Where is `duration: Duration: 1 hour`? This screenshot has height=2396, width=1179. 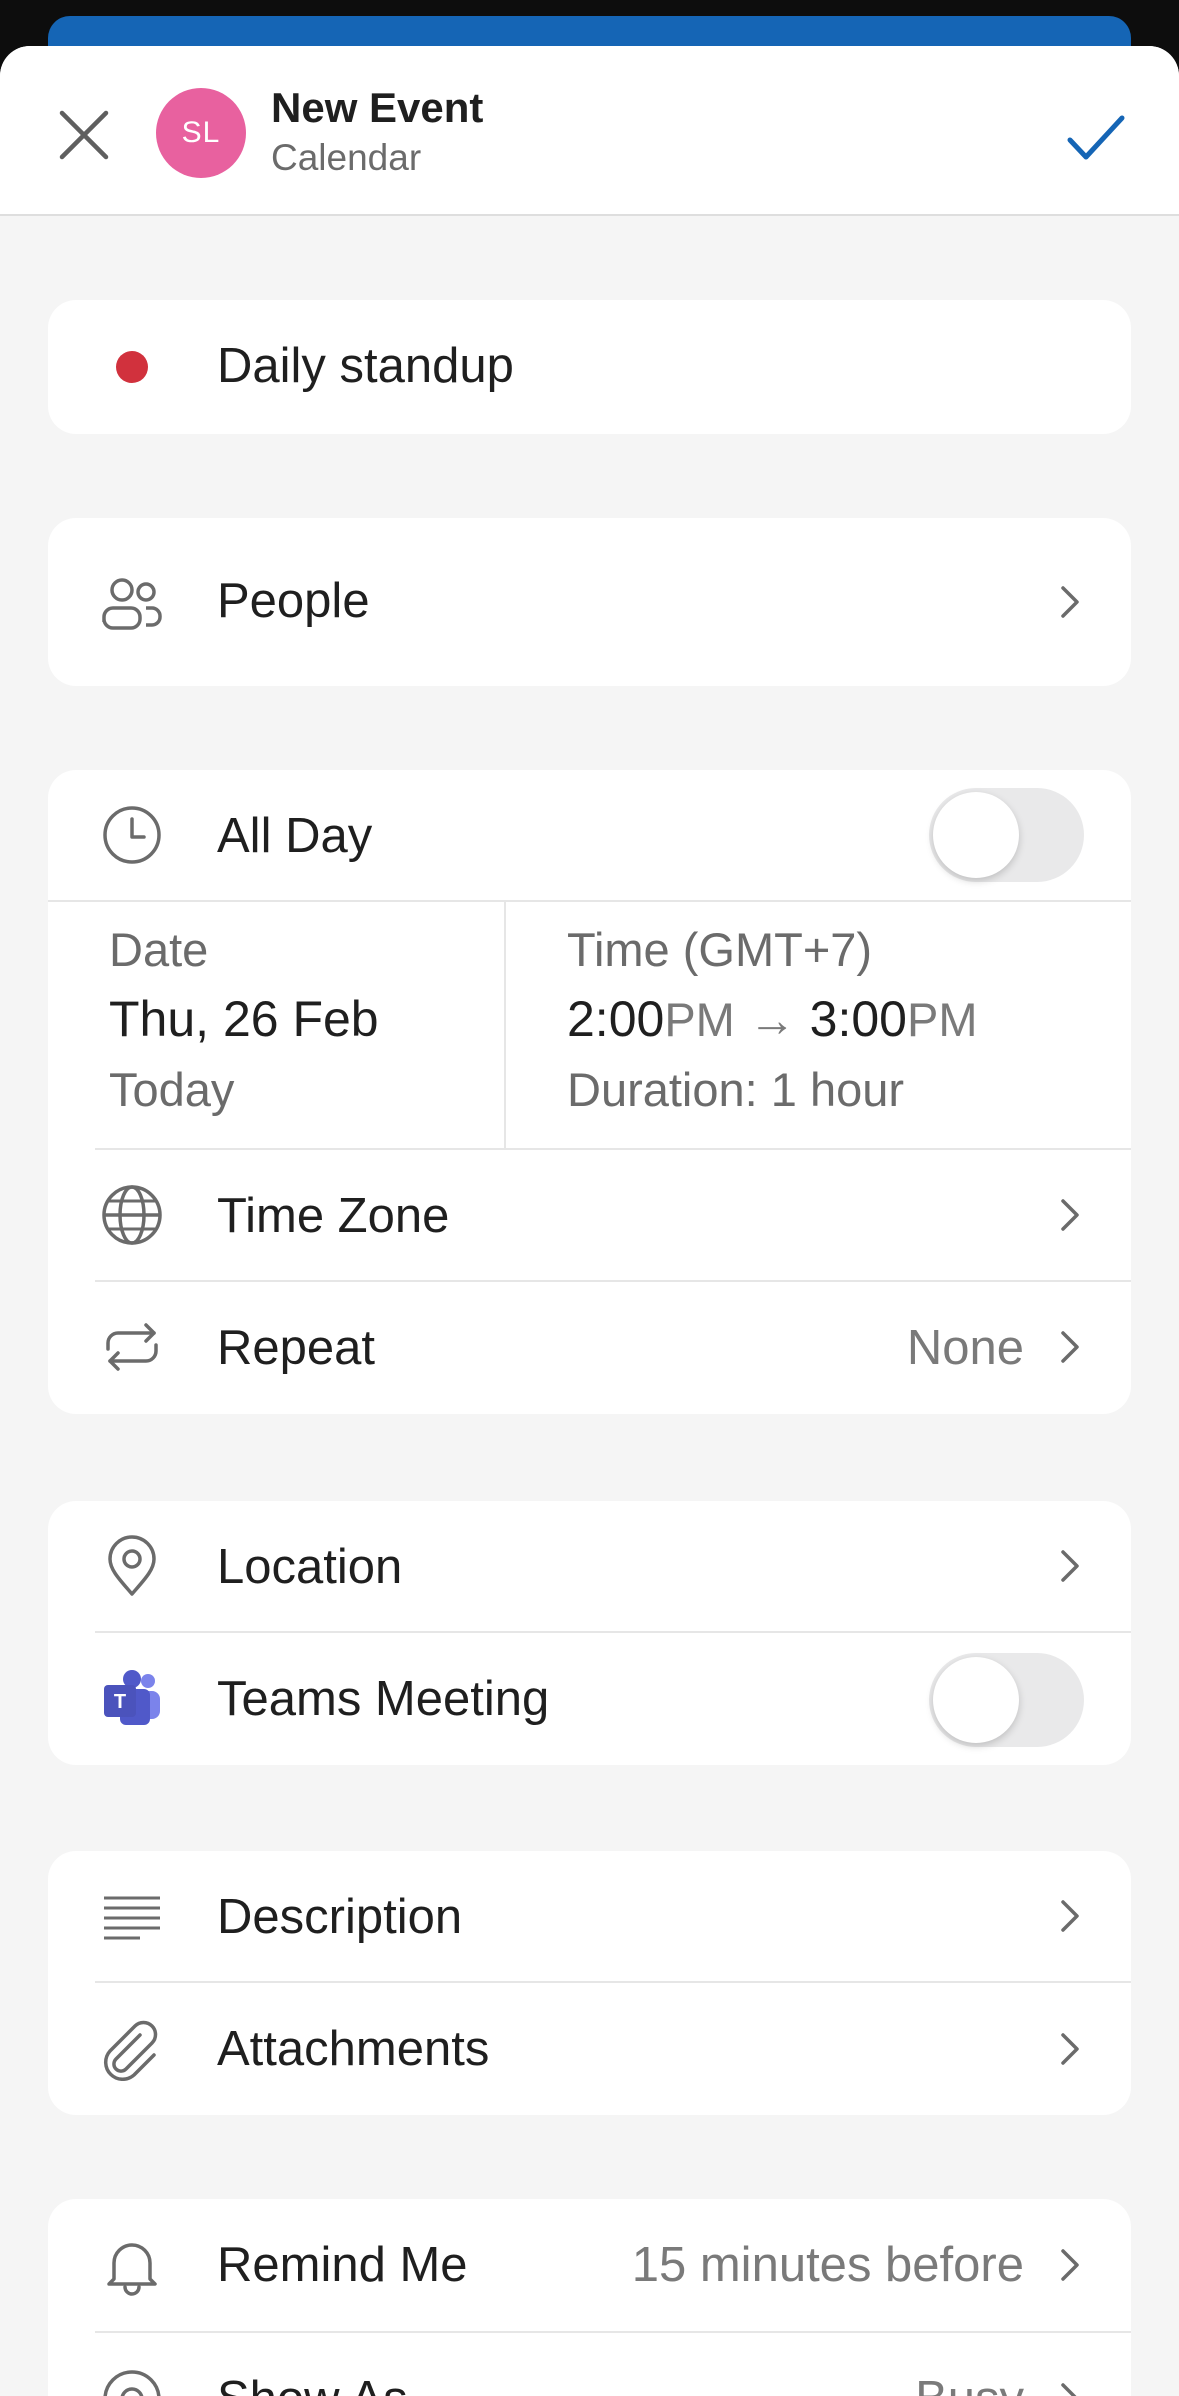
duration: Duration: 1 hour is located at coordinates (736, 1089).